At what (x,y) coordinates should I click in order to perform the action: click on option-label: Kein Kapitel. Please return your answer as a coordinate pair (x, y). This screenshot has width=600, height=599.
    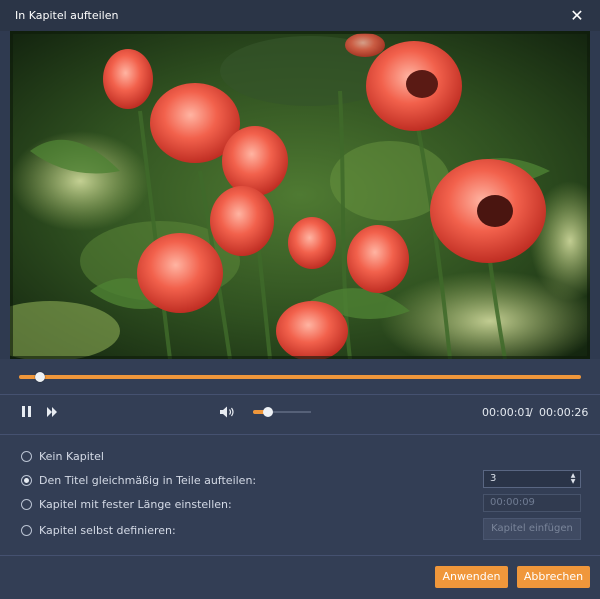
    Looking at the image, I should click on (71, 456).